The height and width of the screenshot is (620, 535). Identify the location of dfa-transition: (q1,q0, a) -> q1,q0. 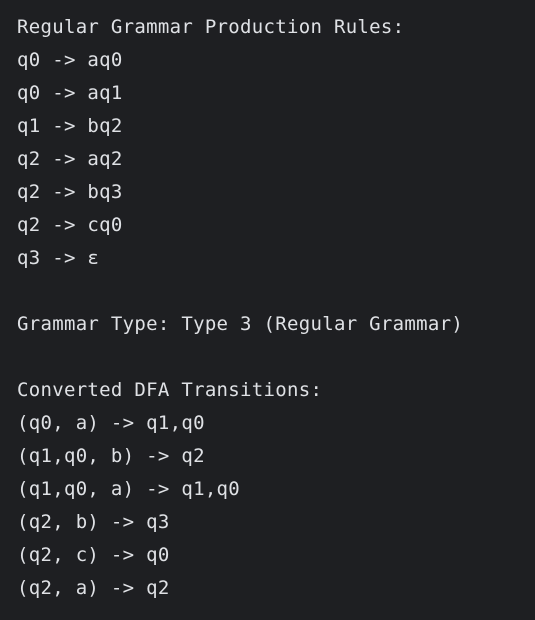
(129, 489).